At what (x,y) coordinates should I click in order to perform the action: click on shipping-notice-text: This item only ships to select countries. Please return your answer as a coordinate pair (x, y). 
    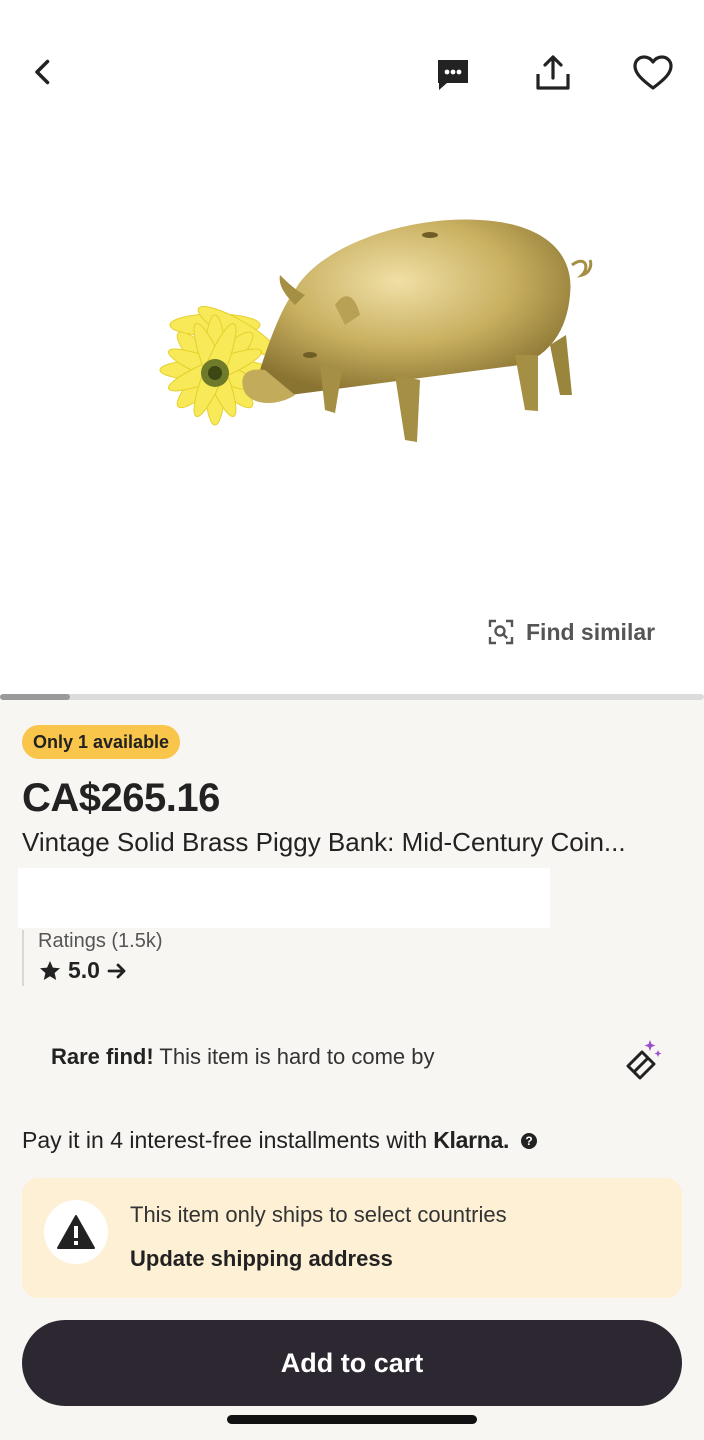
    Looking at the image, I should click on (318, 1214).